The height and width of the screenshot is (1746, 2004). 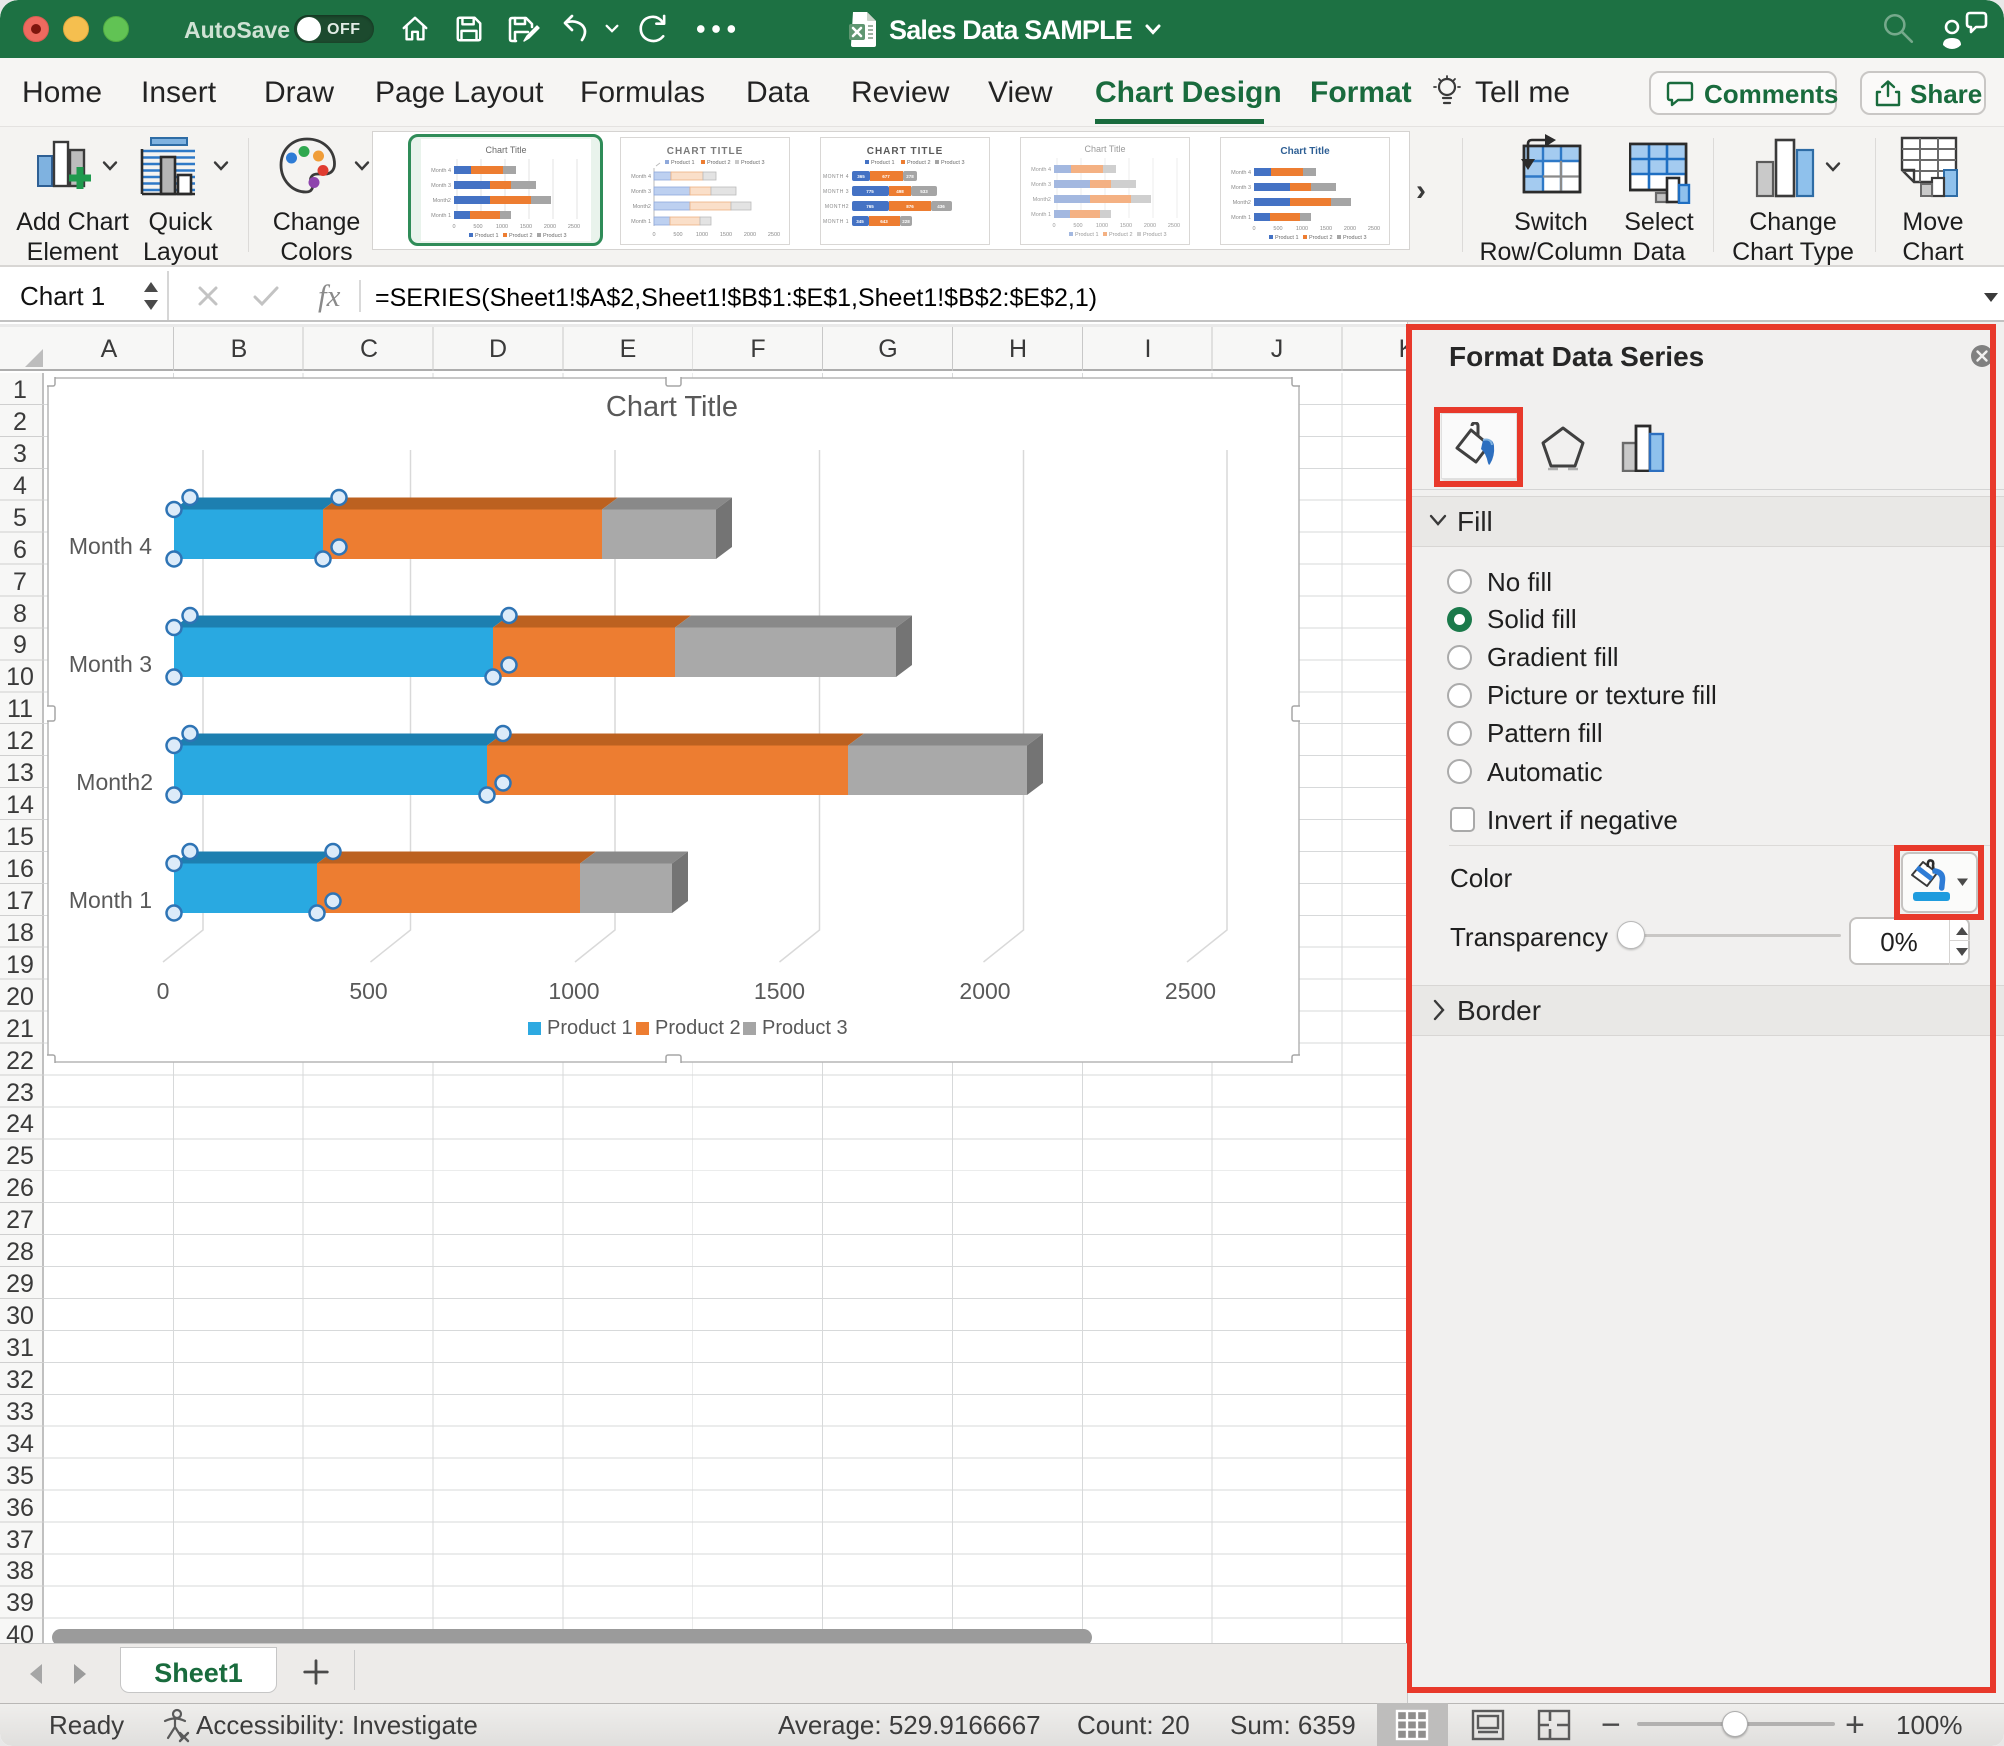 What do you see at coordinates (886, 176) in the screenshot?
I see `svg-text: 677` at bounding box center [886, 176].